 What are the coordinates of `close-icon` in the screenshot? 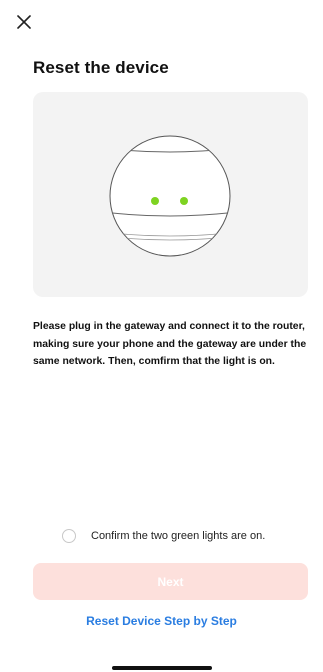 It's located at (24, 22).